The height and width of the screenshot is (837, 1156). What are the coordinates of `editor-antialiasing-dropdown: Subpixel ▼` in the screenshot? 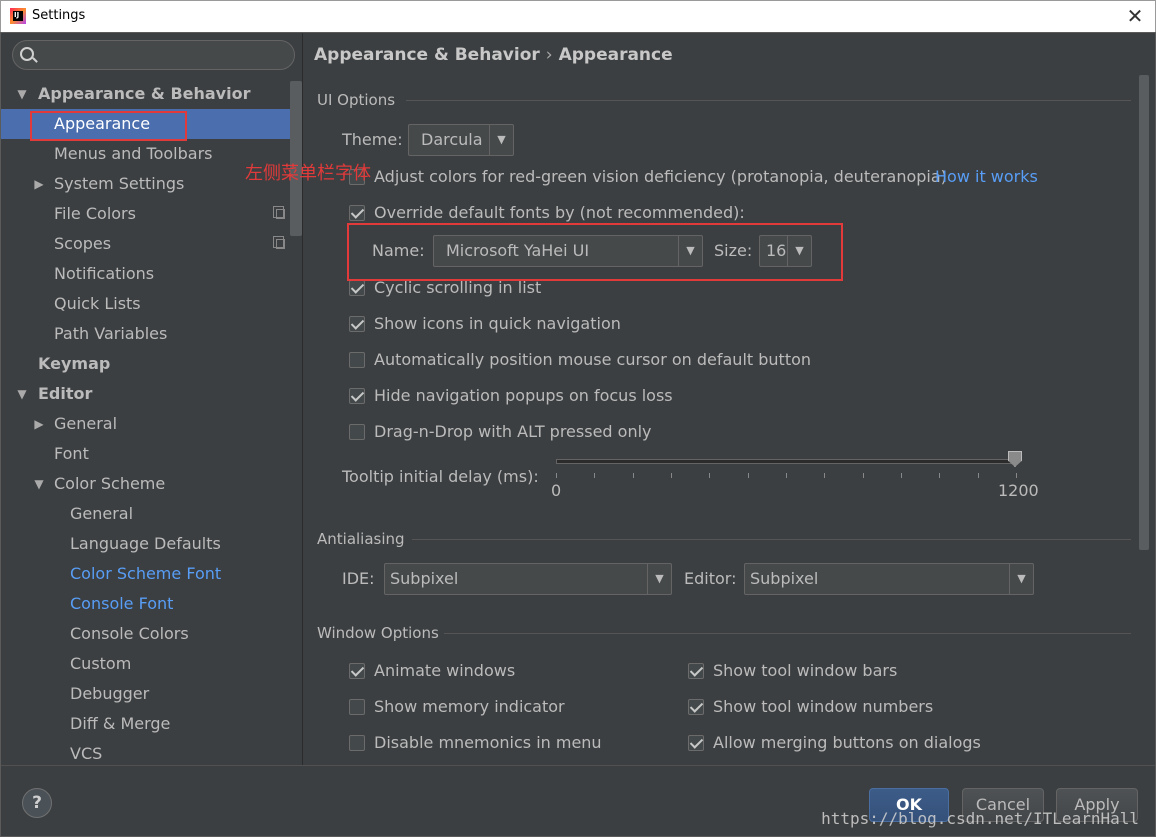 It's located at (889, 579).